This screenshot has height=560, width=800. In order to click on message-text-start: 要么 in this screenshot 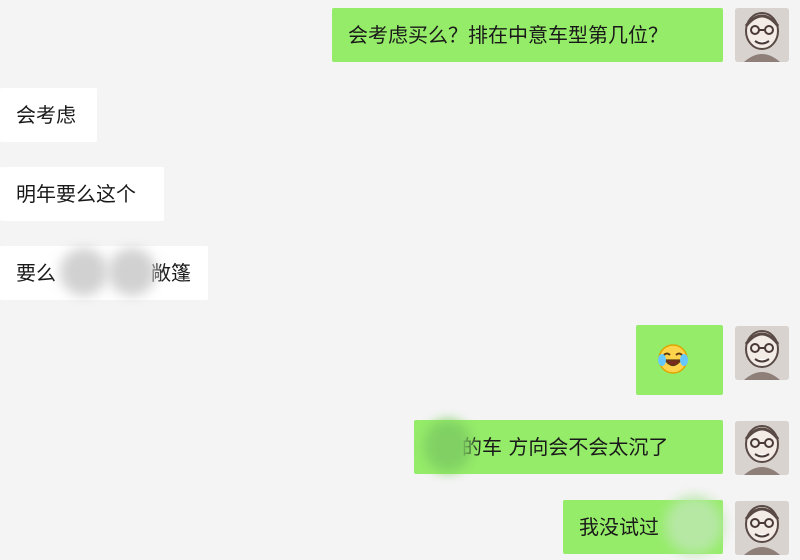, I will do `click(36, 273)`.